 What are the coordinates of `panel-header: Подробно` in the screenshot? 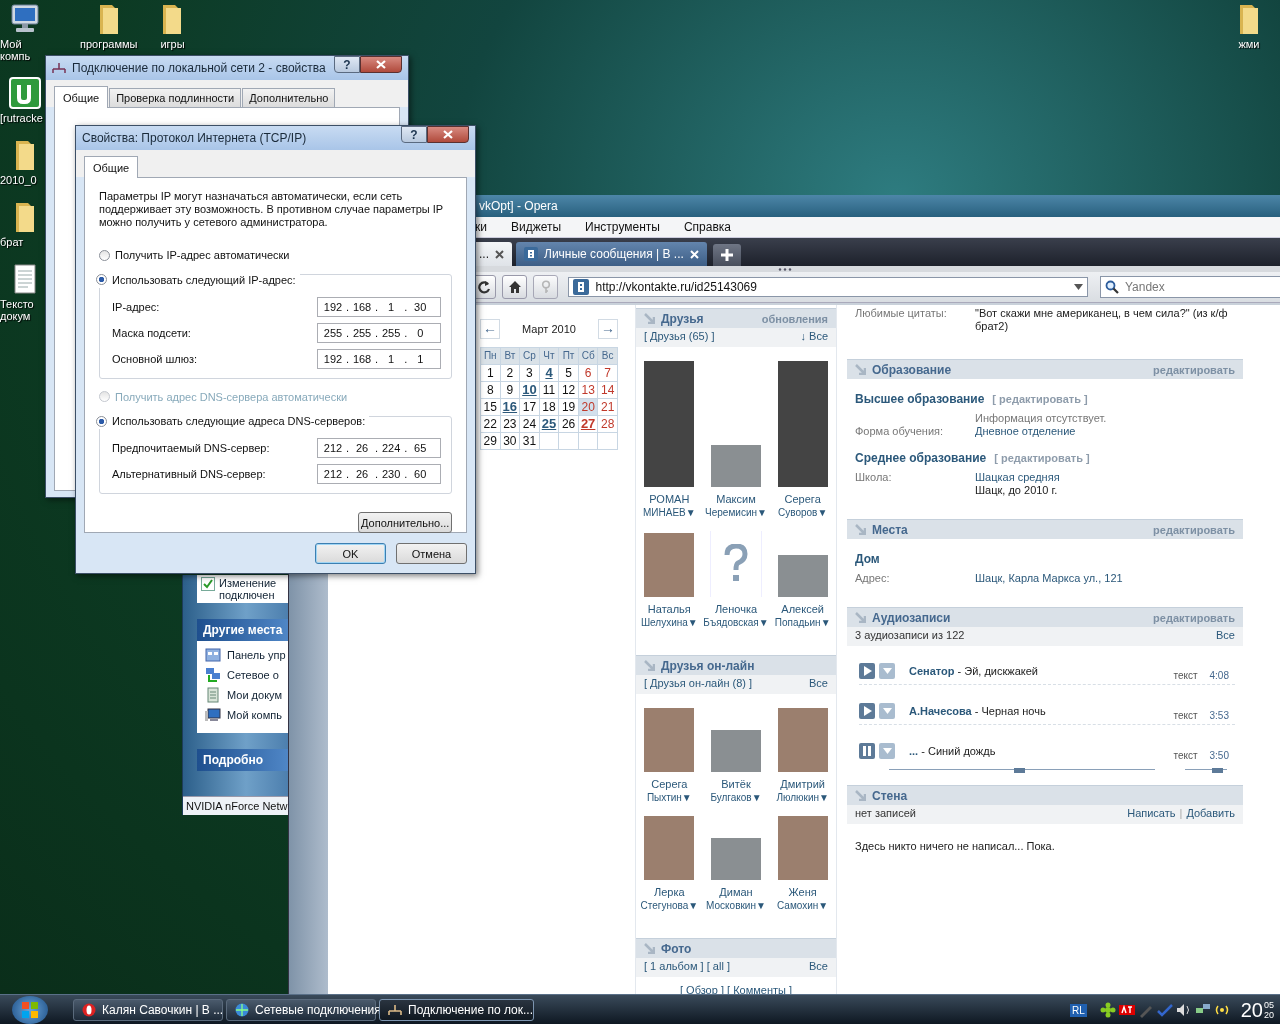 It's located at (242, 760).